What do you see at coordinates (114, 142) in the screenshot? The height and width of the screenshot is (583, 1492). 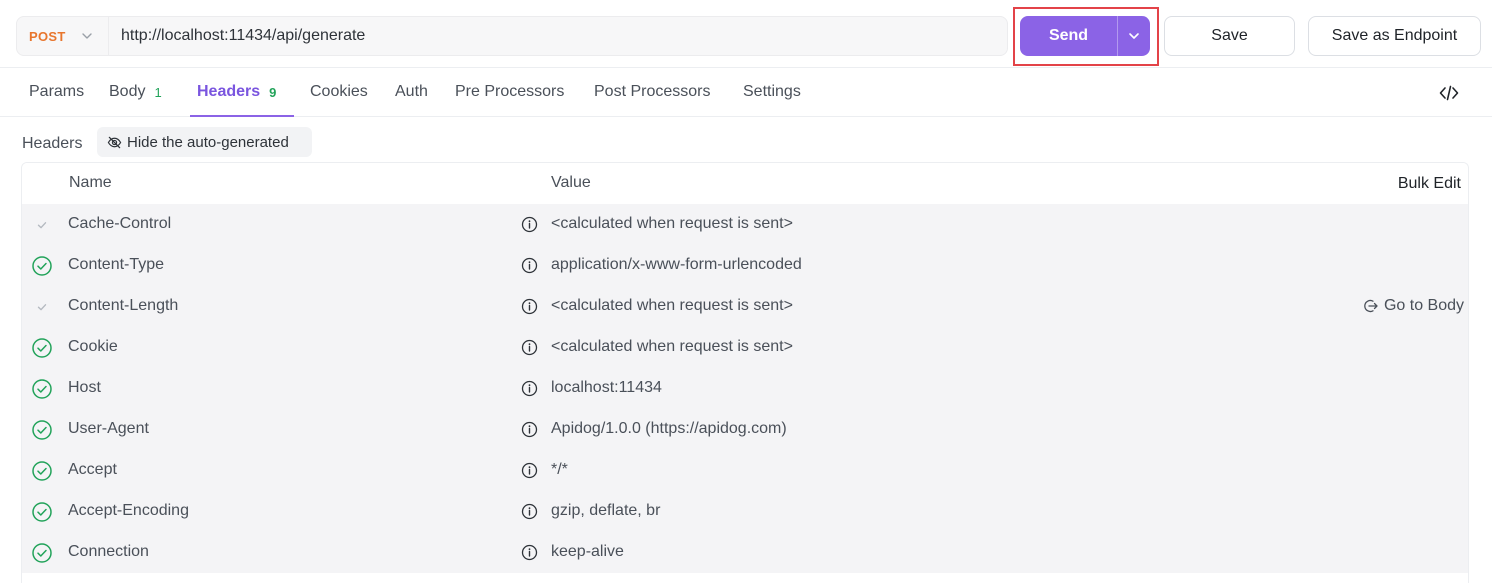 I see `eye-off-icon` at bounding box center [114, 142].